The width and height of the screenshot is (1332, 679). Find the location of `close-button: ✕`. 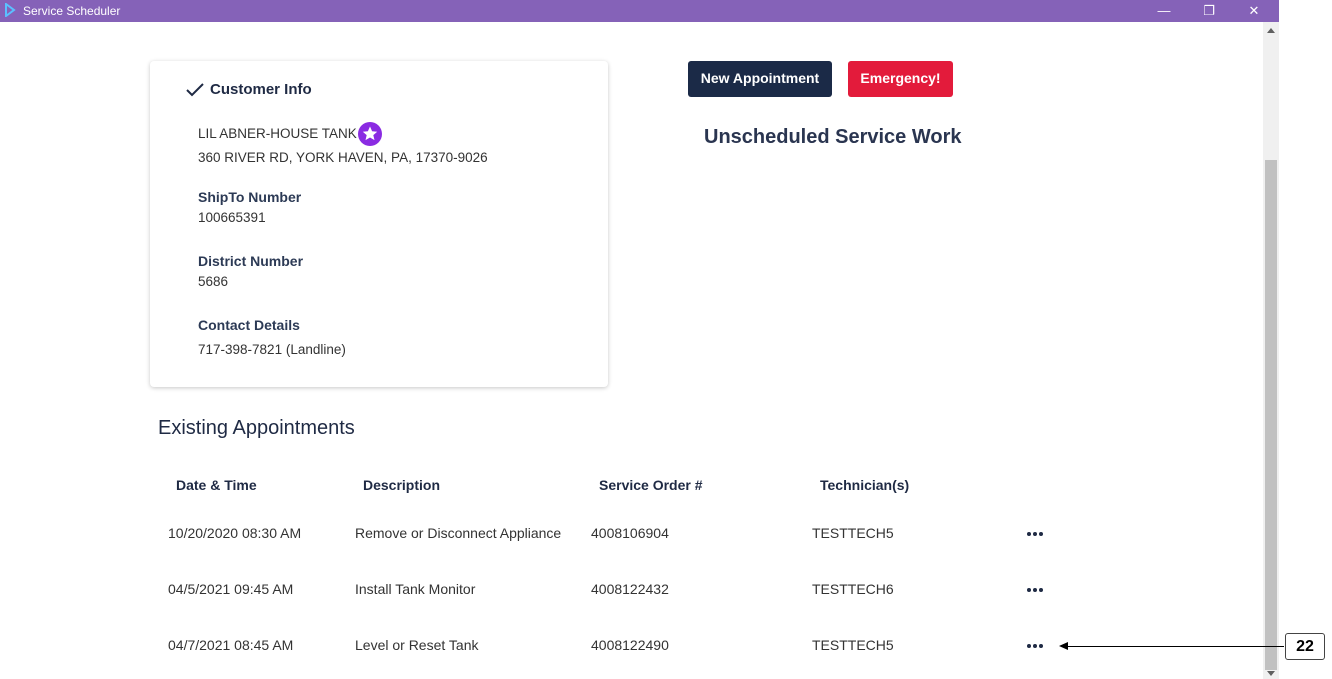

close-button: ✕ is located at coordinates (1254, 11).